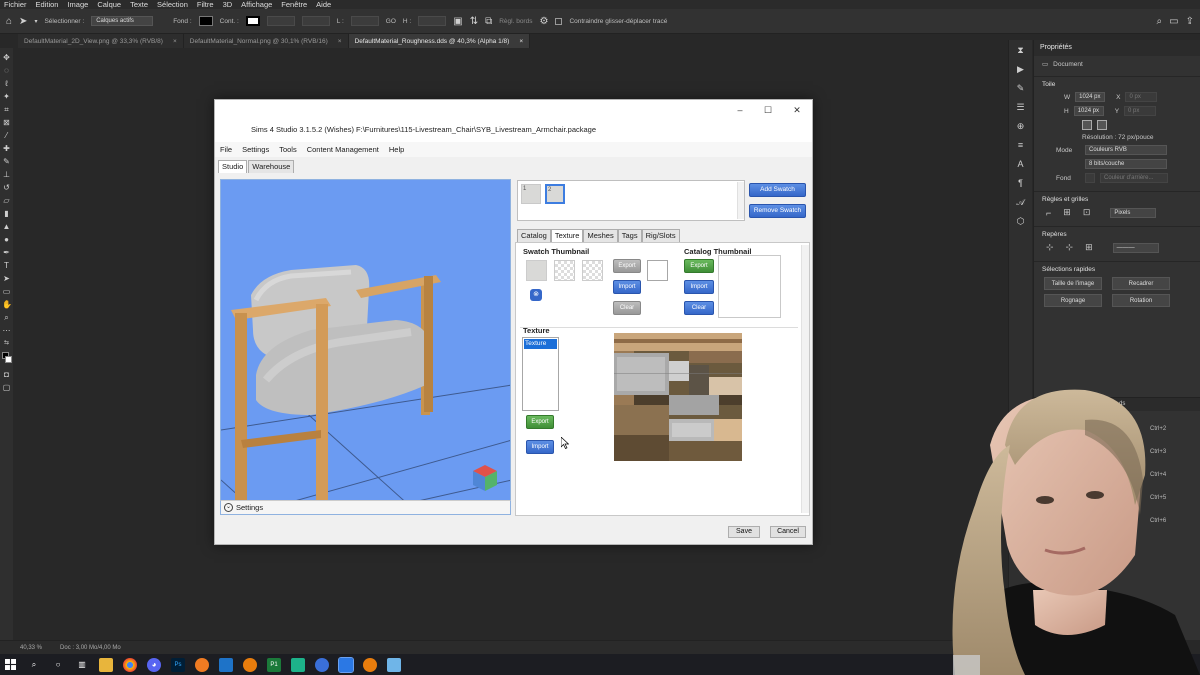  What do you see at coordinates (31, 648) in the screenshot?
I see `zoom-level: 40,33 %` at bounding box center [31, 648].